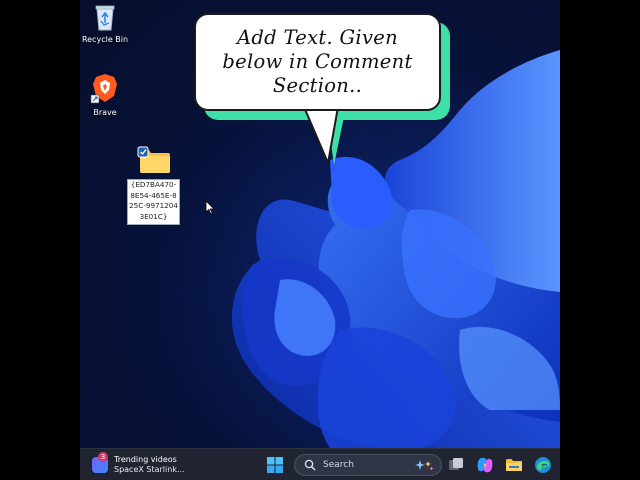  I want to click on edge-icon, so click(543, 465).